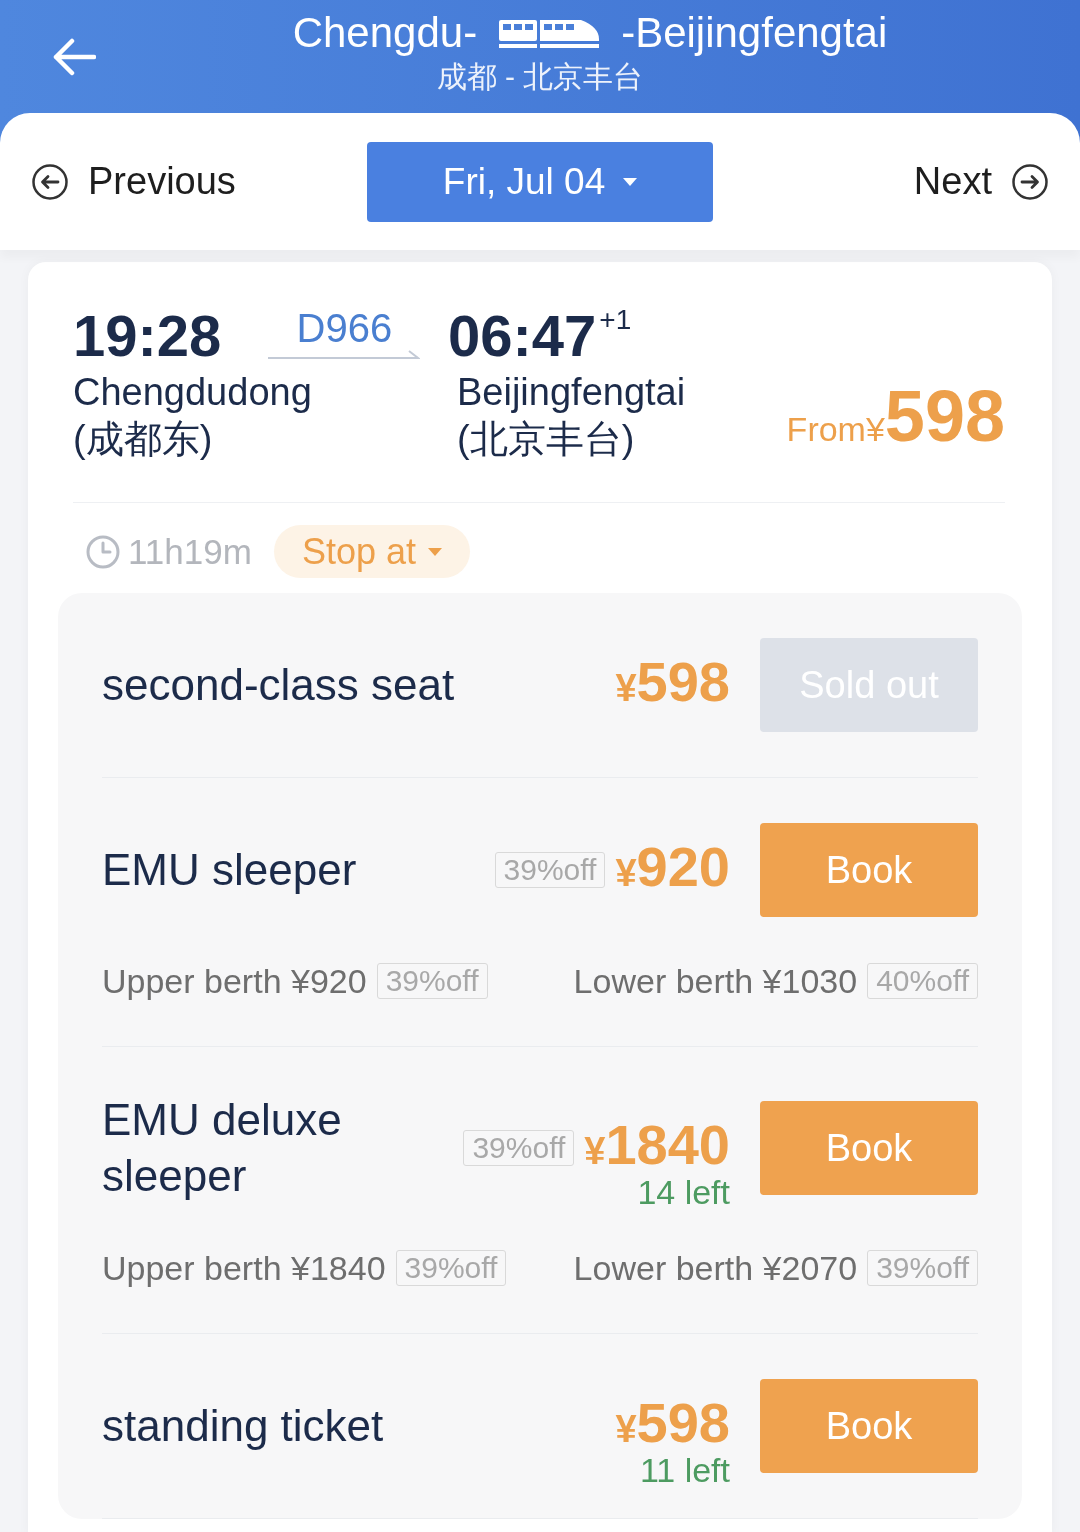  What do you see at coordinates (103, 551) in the screenshot?
I see `clock-icon` at bounding box center [103, 551].